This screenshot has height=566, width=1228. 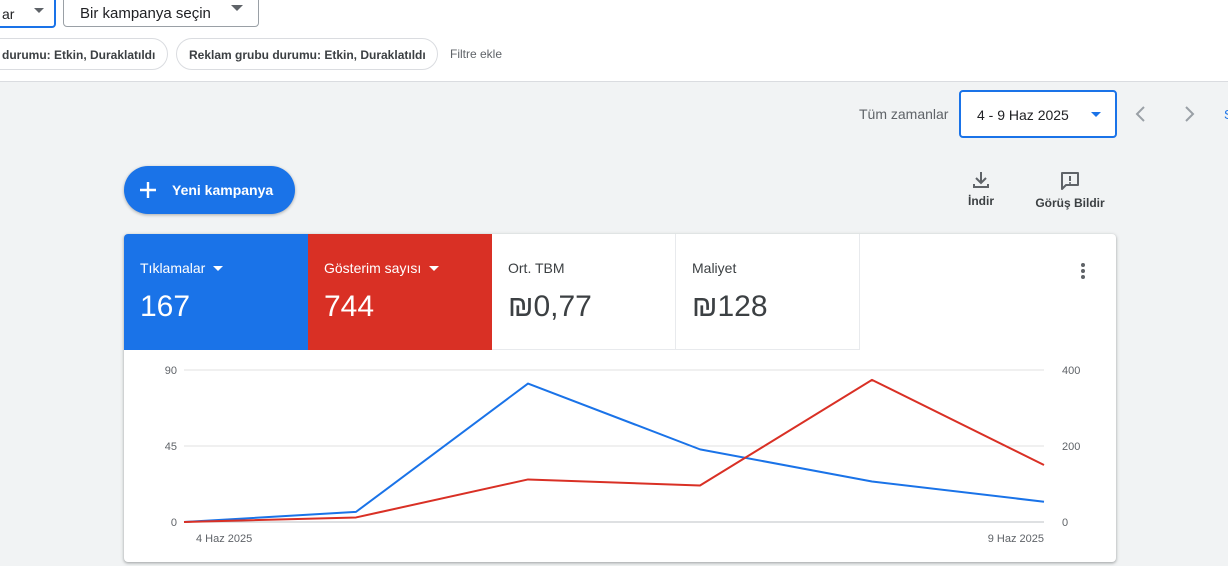 What do you see at coordinates (714, 268) in the screenshot?
I see `metric-label: Maliyet` at bounding box center [714, 268].